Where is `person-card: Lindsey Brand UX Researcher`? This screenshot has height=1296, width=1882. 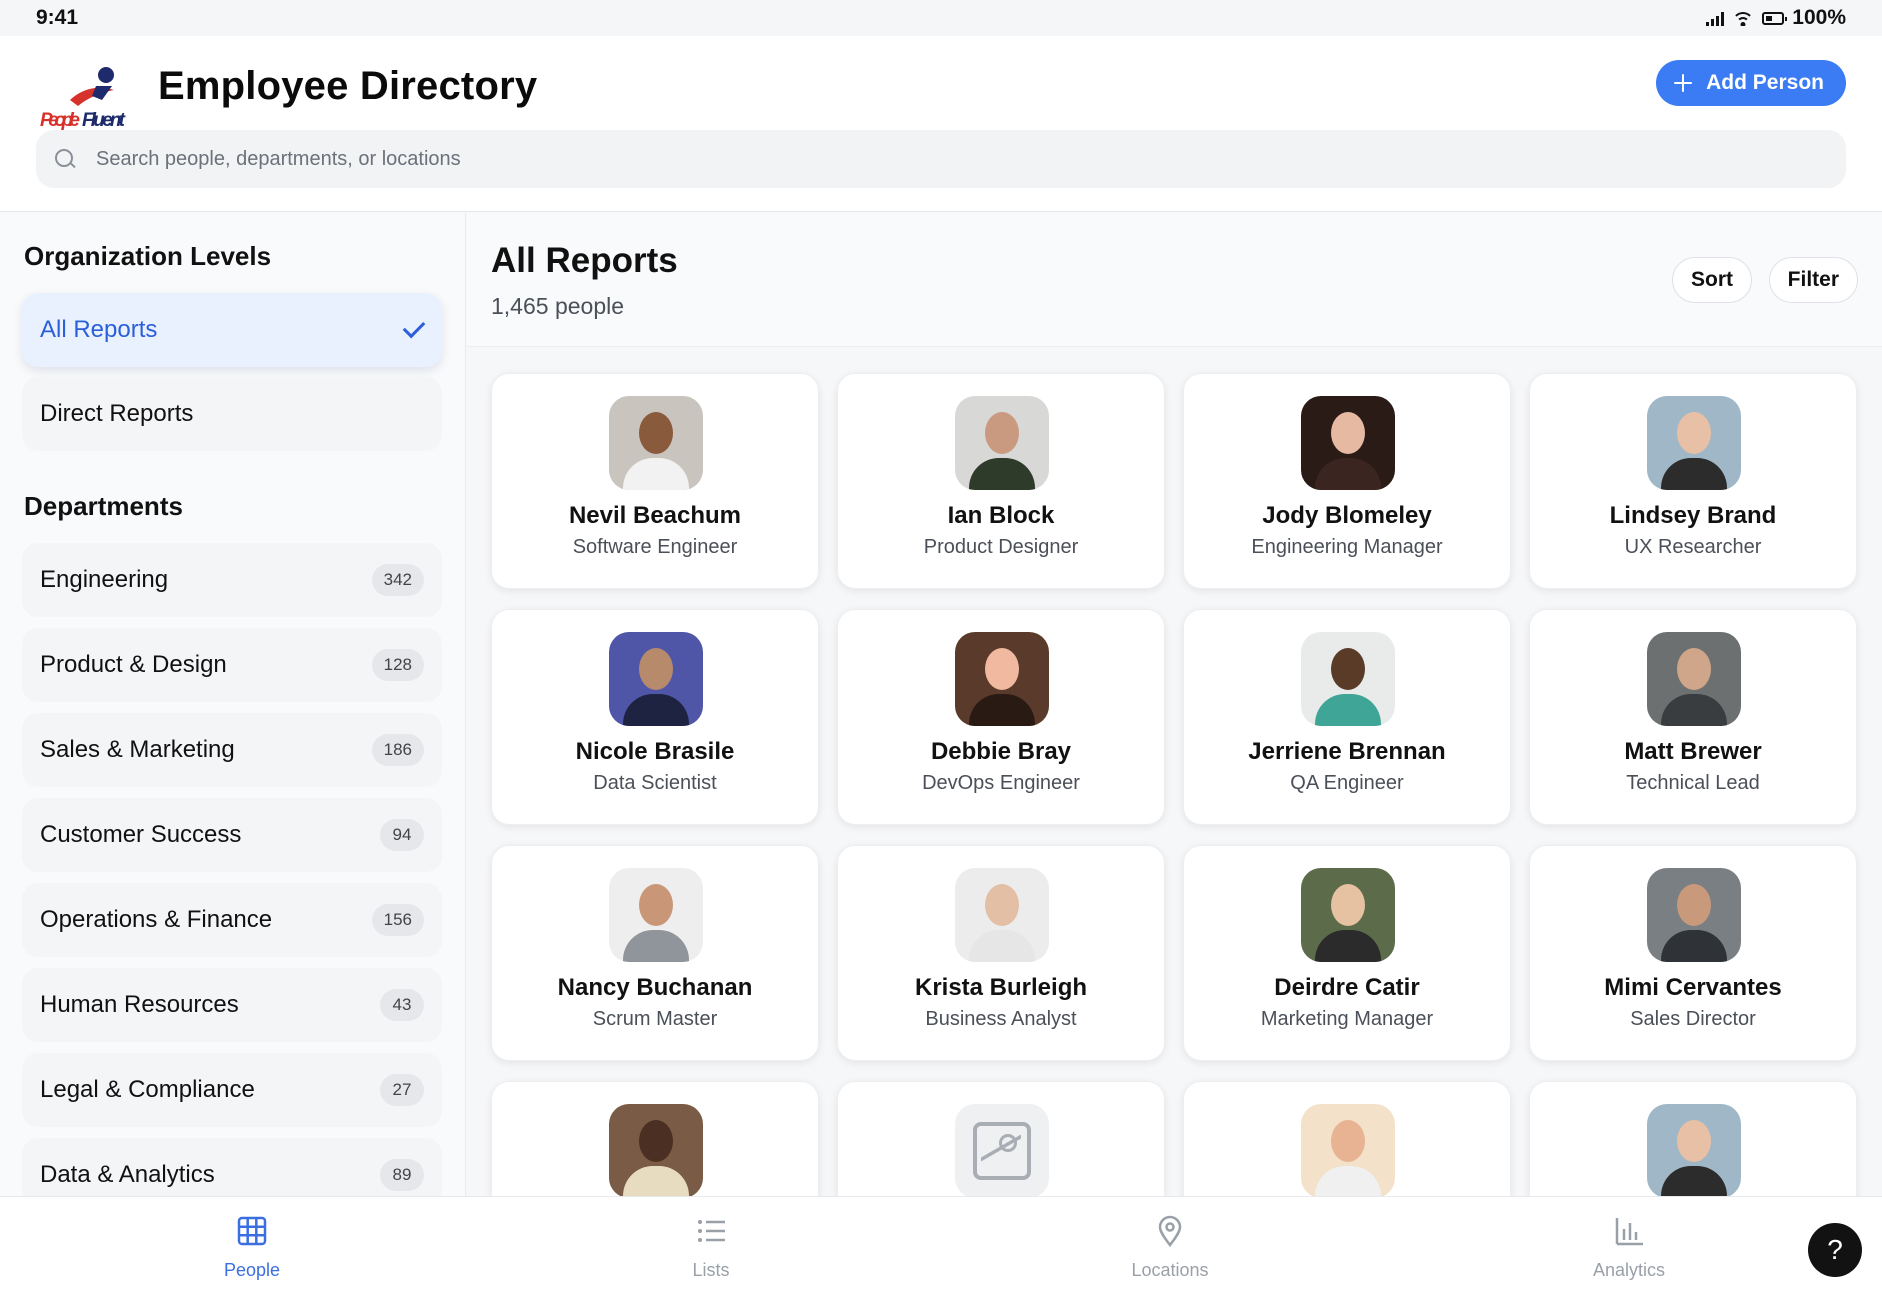
person-card: Lindsey Brand UX Researcher is located at coordinates (1693, 481).